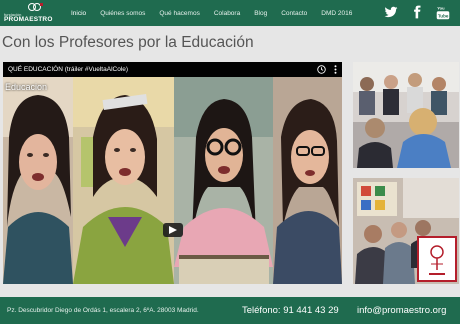  I want to click on photo-classroom, so click(406, 231).